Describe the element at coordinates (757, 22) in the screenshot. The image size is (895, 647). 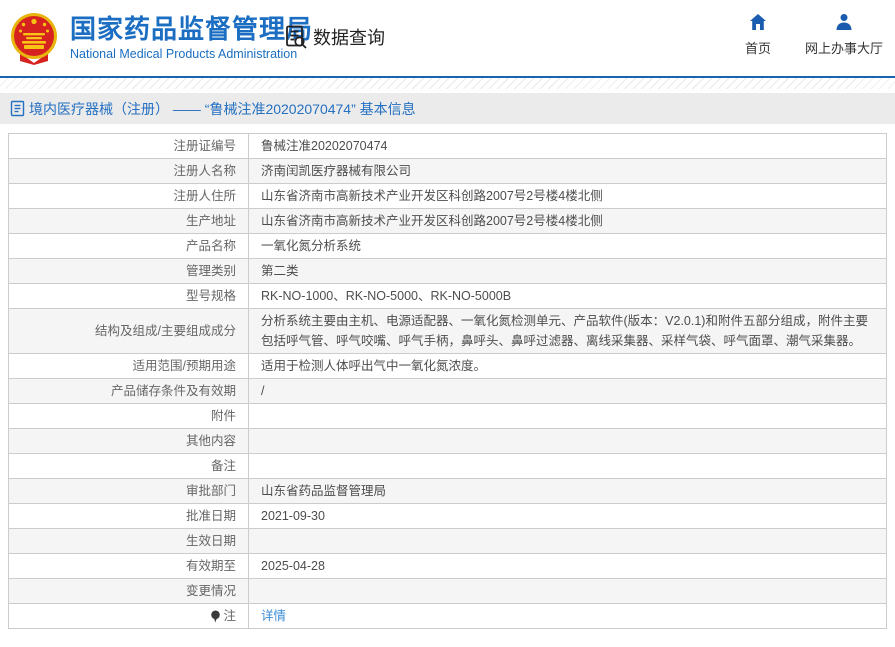
I see `home-icon` at that location.